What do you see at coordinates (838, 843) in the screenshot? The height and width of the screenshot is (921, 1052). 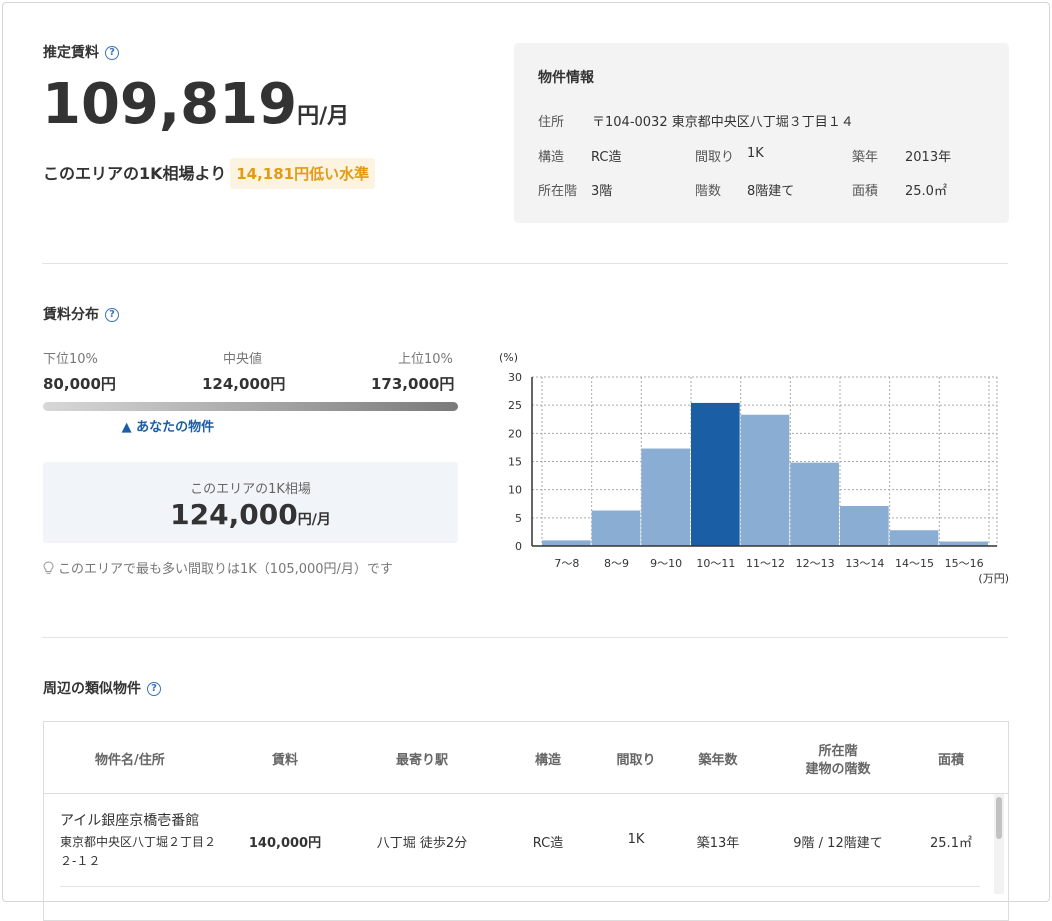 I see `row-floor: 9階 / 12階建て` at bounding box center [838, 843].